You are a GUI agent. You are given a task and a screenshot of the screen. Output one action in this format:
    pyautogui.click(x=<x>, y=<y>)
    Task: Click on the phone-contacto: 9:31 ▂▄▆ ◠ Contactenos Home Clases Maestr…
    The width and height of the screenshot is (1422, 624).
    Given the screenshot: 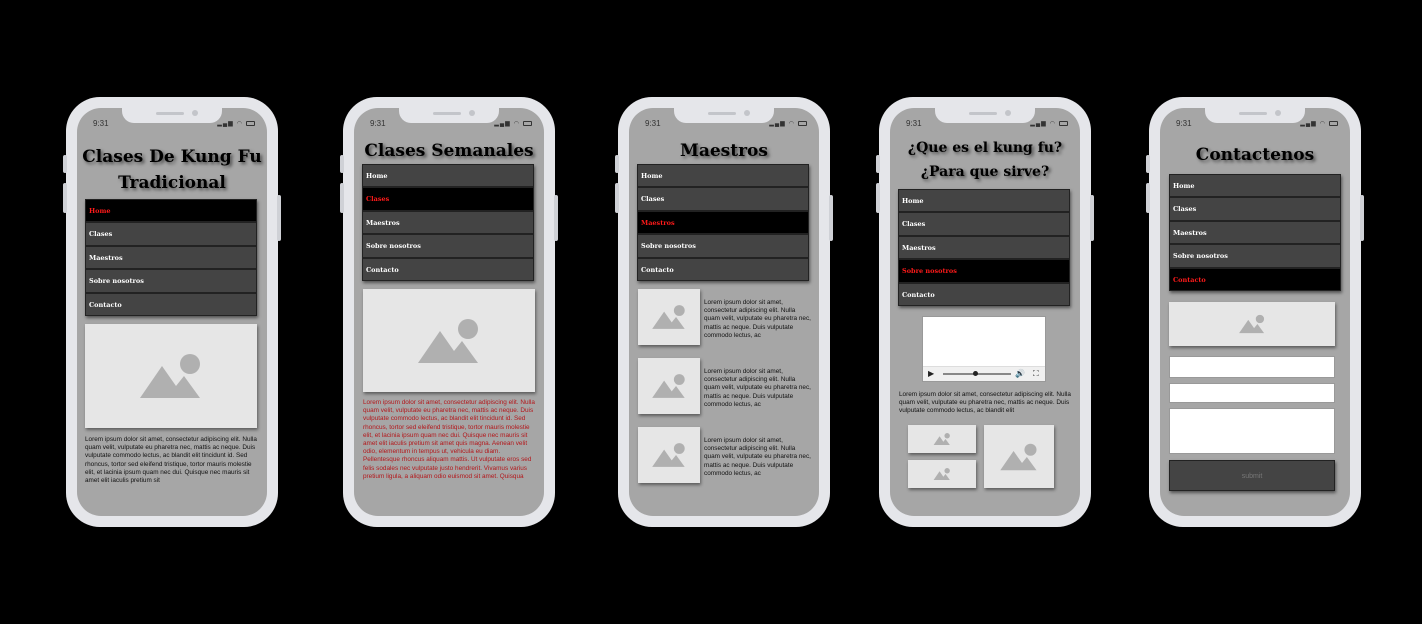 What is the action you would take?
    pyautogui.click(x=1255, y=312)
    